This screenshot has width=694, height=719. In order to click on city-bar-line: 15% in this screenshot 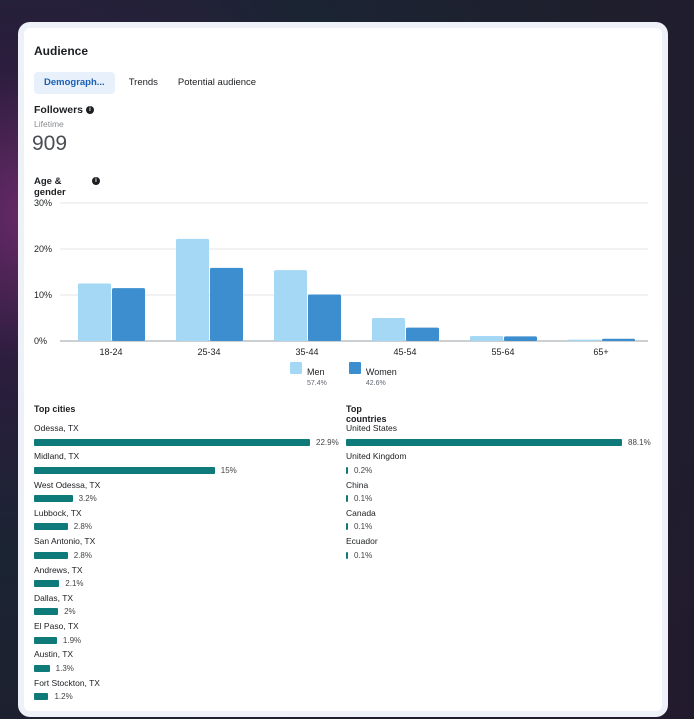, I will do `click(135, 470)`.